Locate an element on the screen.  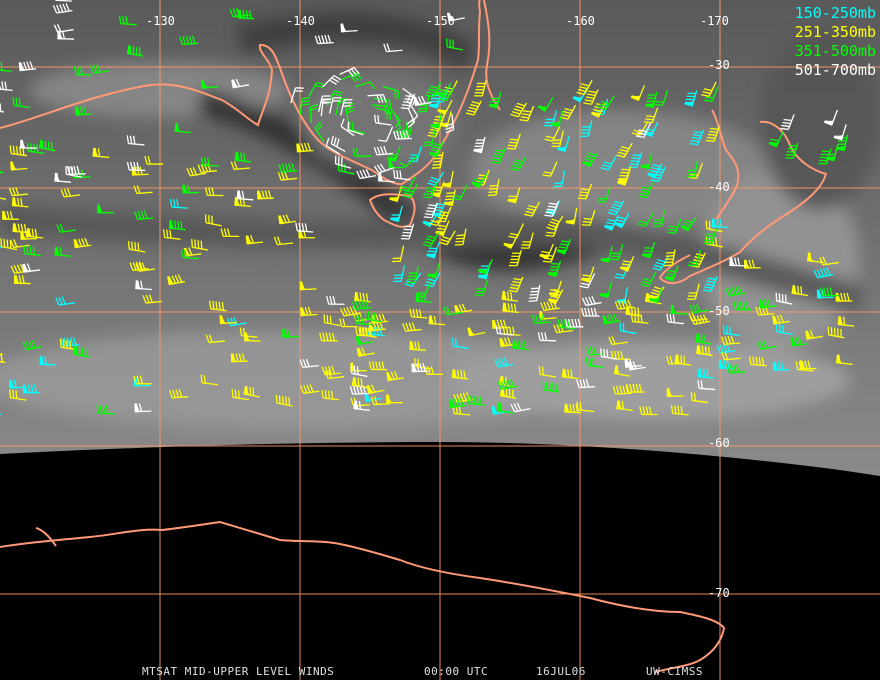
longitude-label: -160 is located at coordinates (580, 21).